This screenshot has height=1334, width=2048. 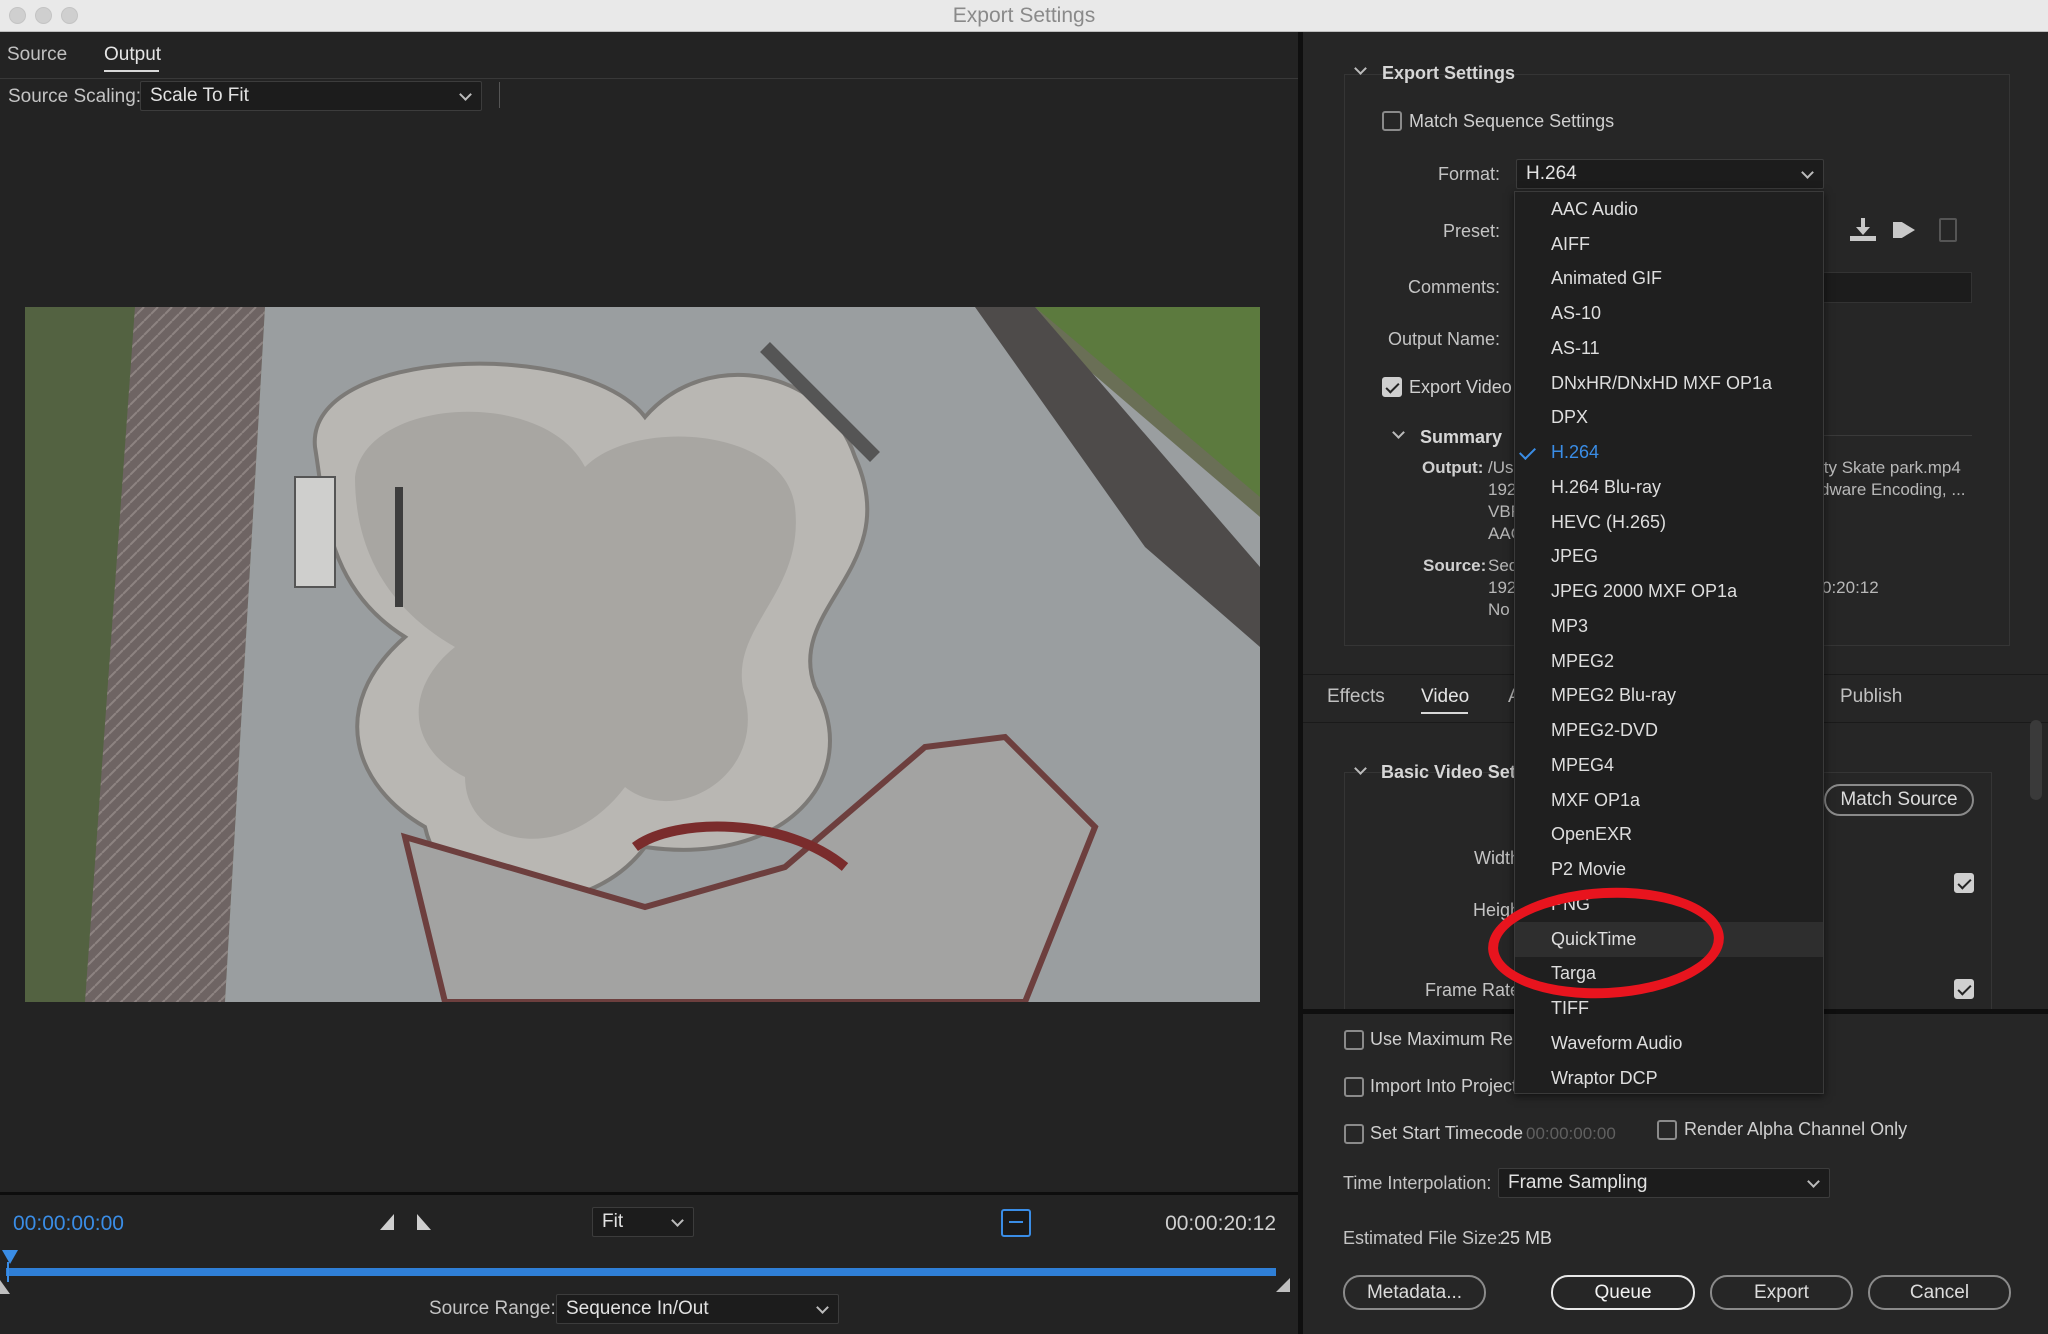 I want to click on settings-scrollbar, so click(x=2036, y=760).